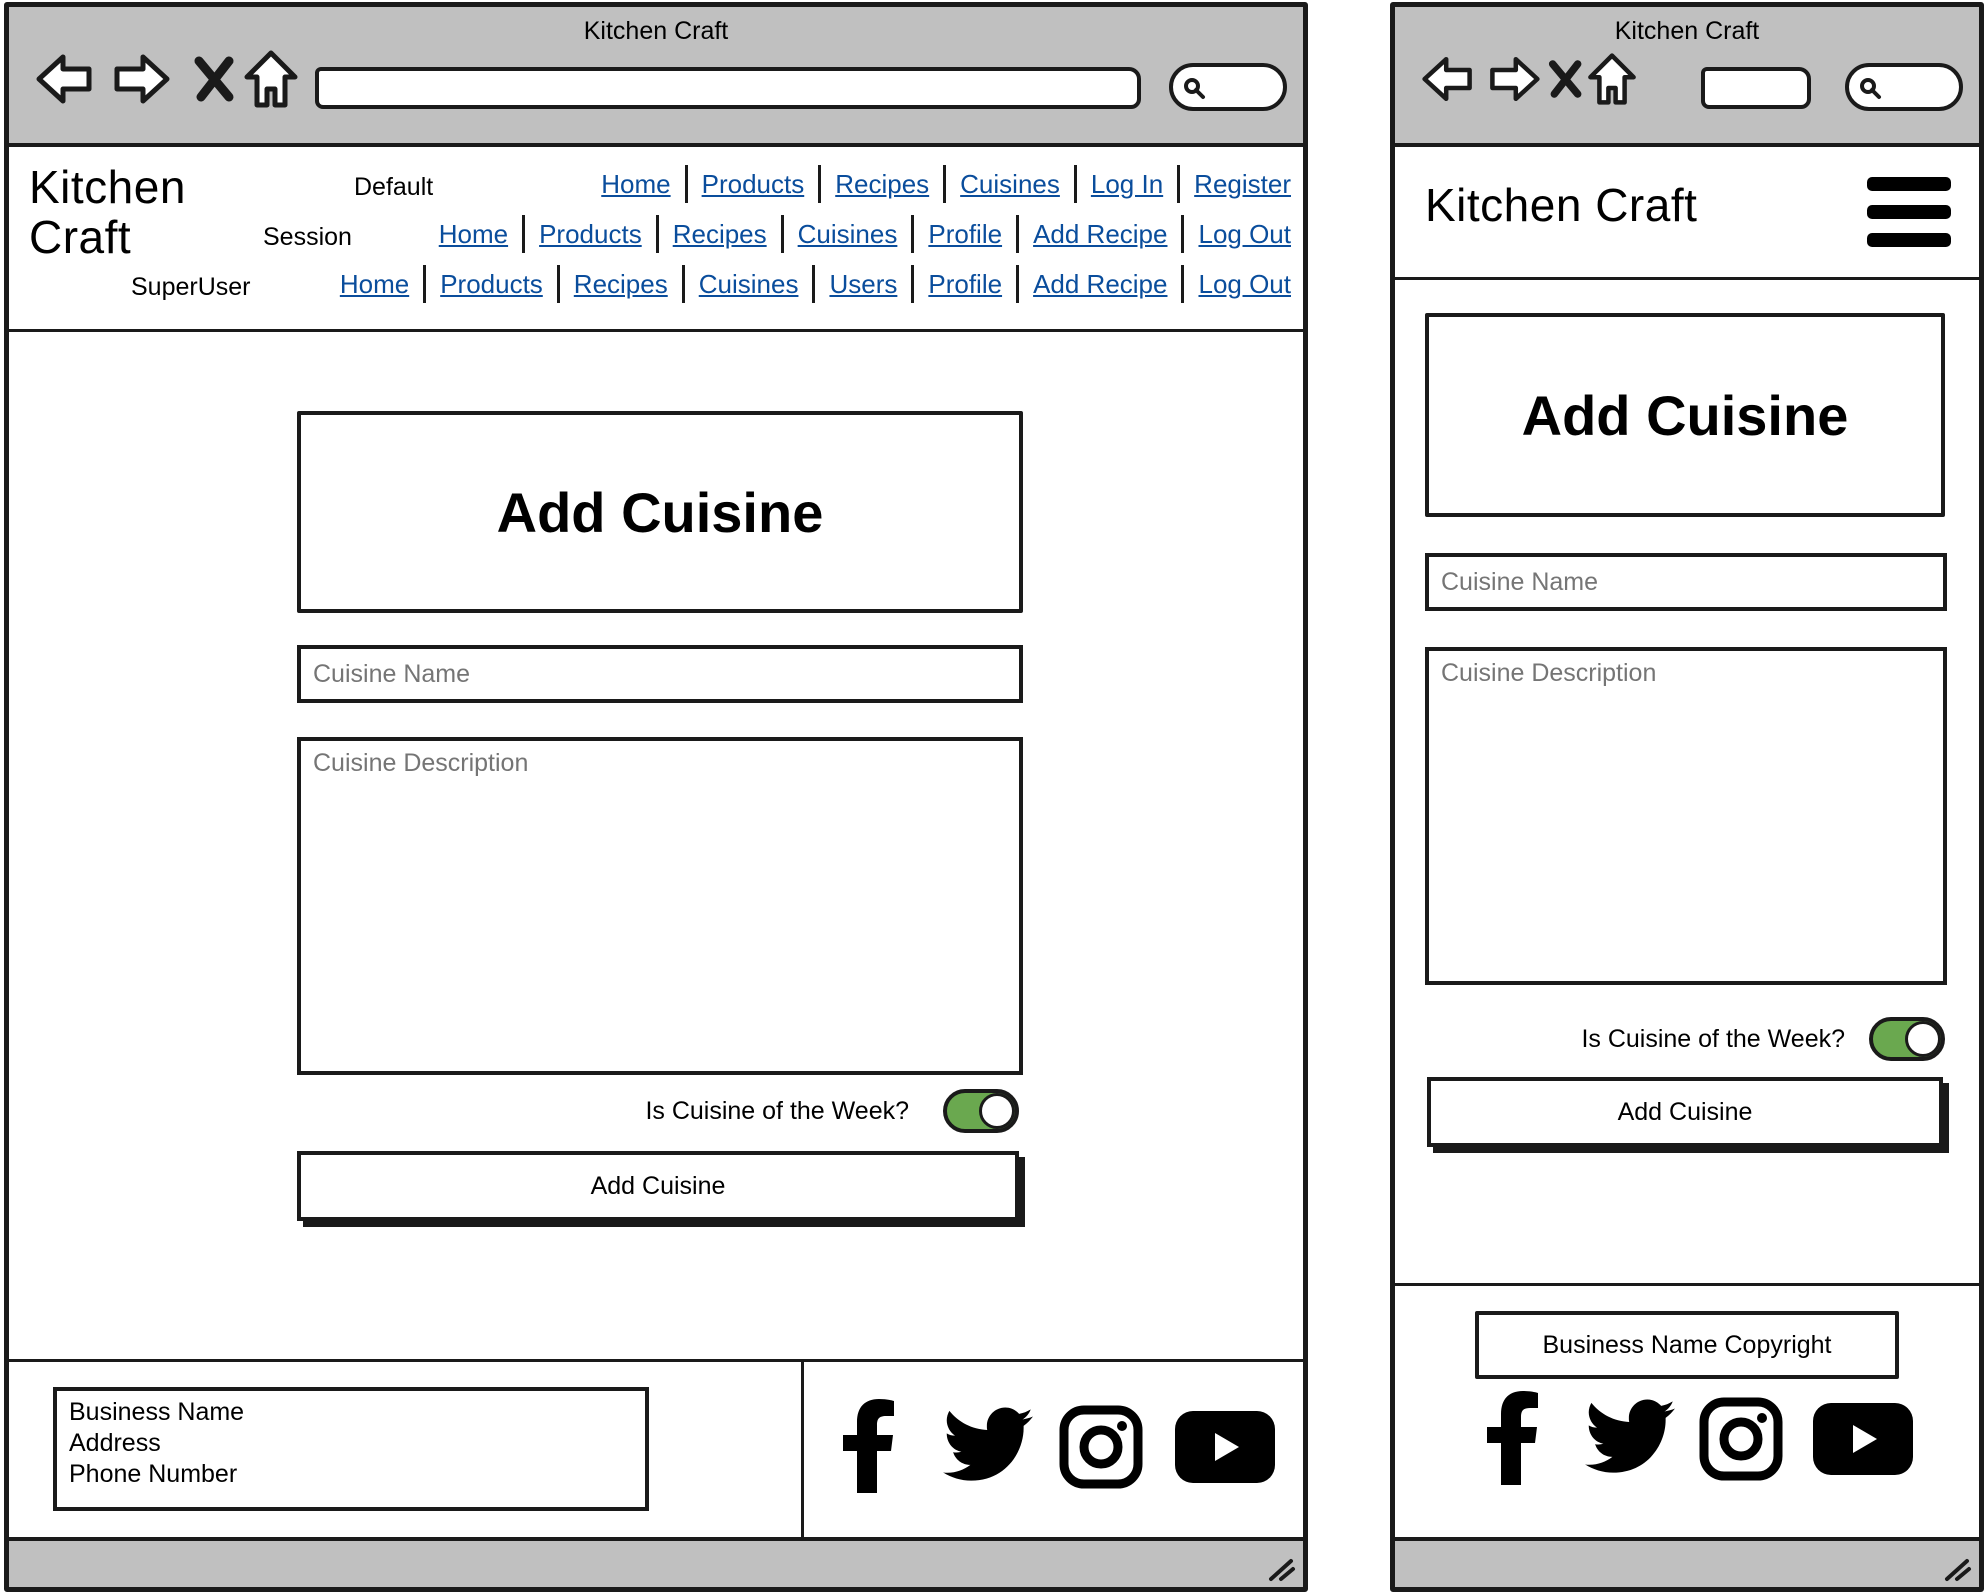 This screenshot has height=1594, width=1988. What do you see at coordinates (1010, 184) in the screenshot?
I see `nav-default-cuisines: Cuisines` at bounding box center [1010, 184].